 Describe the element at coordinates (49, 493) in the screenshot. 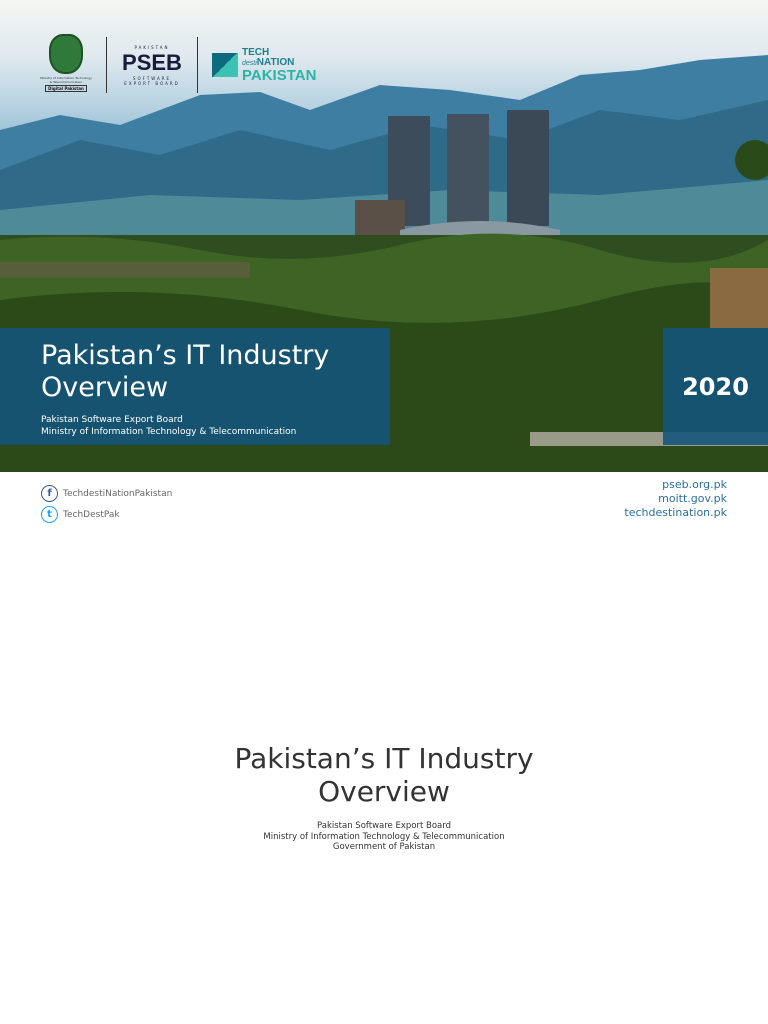

I see `facebook-icon: f` at that location.